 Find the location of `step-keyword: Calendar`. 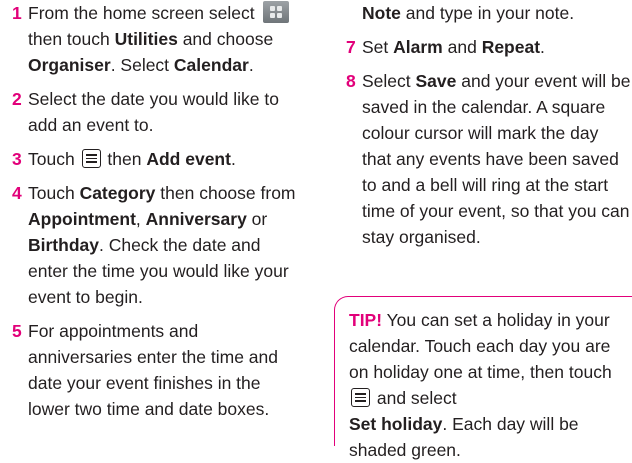

step-keyword: Calendar is located at coordinates (211, 65).